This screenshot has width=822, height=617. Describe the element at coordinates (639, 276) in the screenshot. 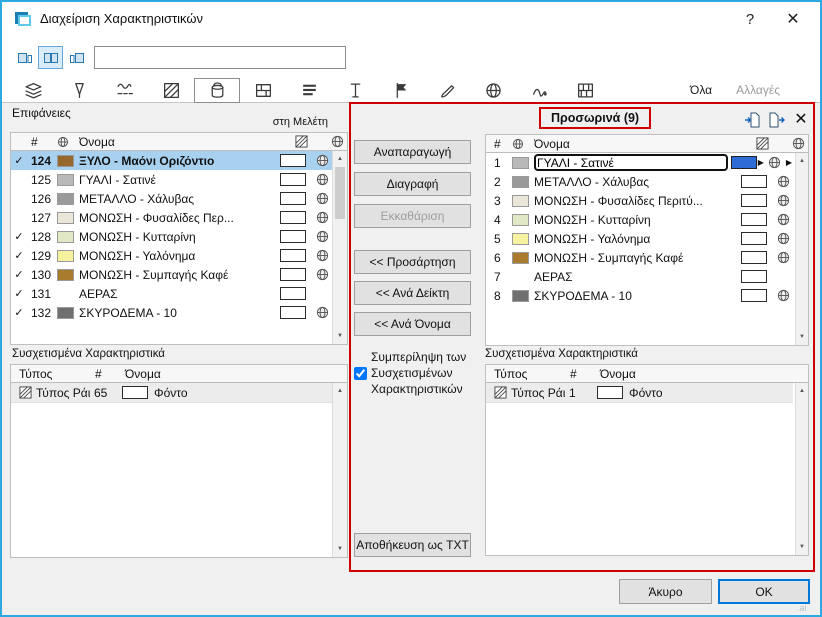

I see `table-row: 7 ΑΕΡΑΣ` at that location.